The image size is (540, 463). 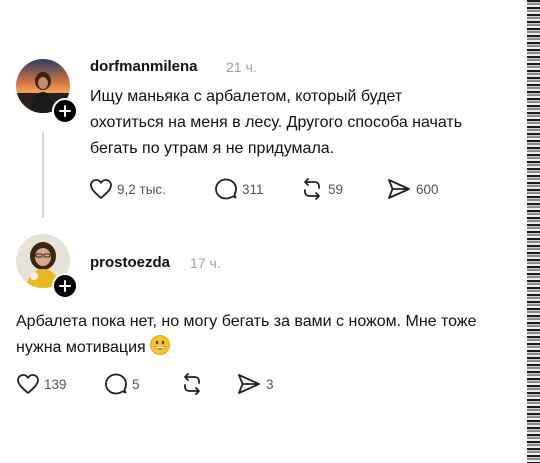 I want to click on share-count: 600, so click(x=427, y=189).